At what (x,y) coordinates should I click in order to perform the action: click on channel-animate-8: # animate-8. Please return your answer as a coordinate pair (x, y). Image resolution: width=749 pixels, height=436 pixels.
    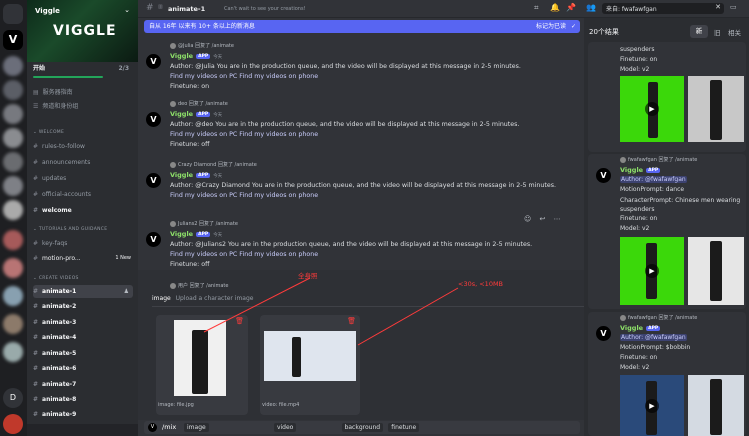
    Looking at the image, I should click on (83, 399).